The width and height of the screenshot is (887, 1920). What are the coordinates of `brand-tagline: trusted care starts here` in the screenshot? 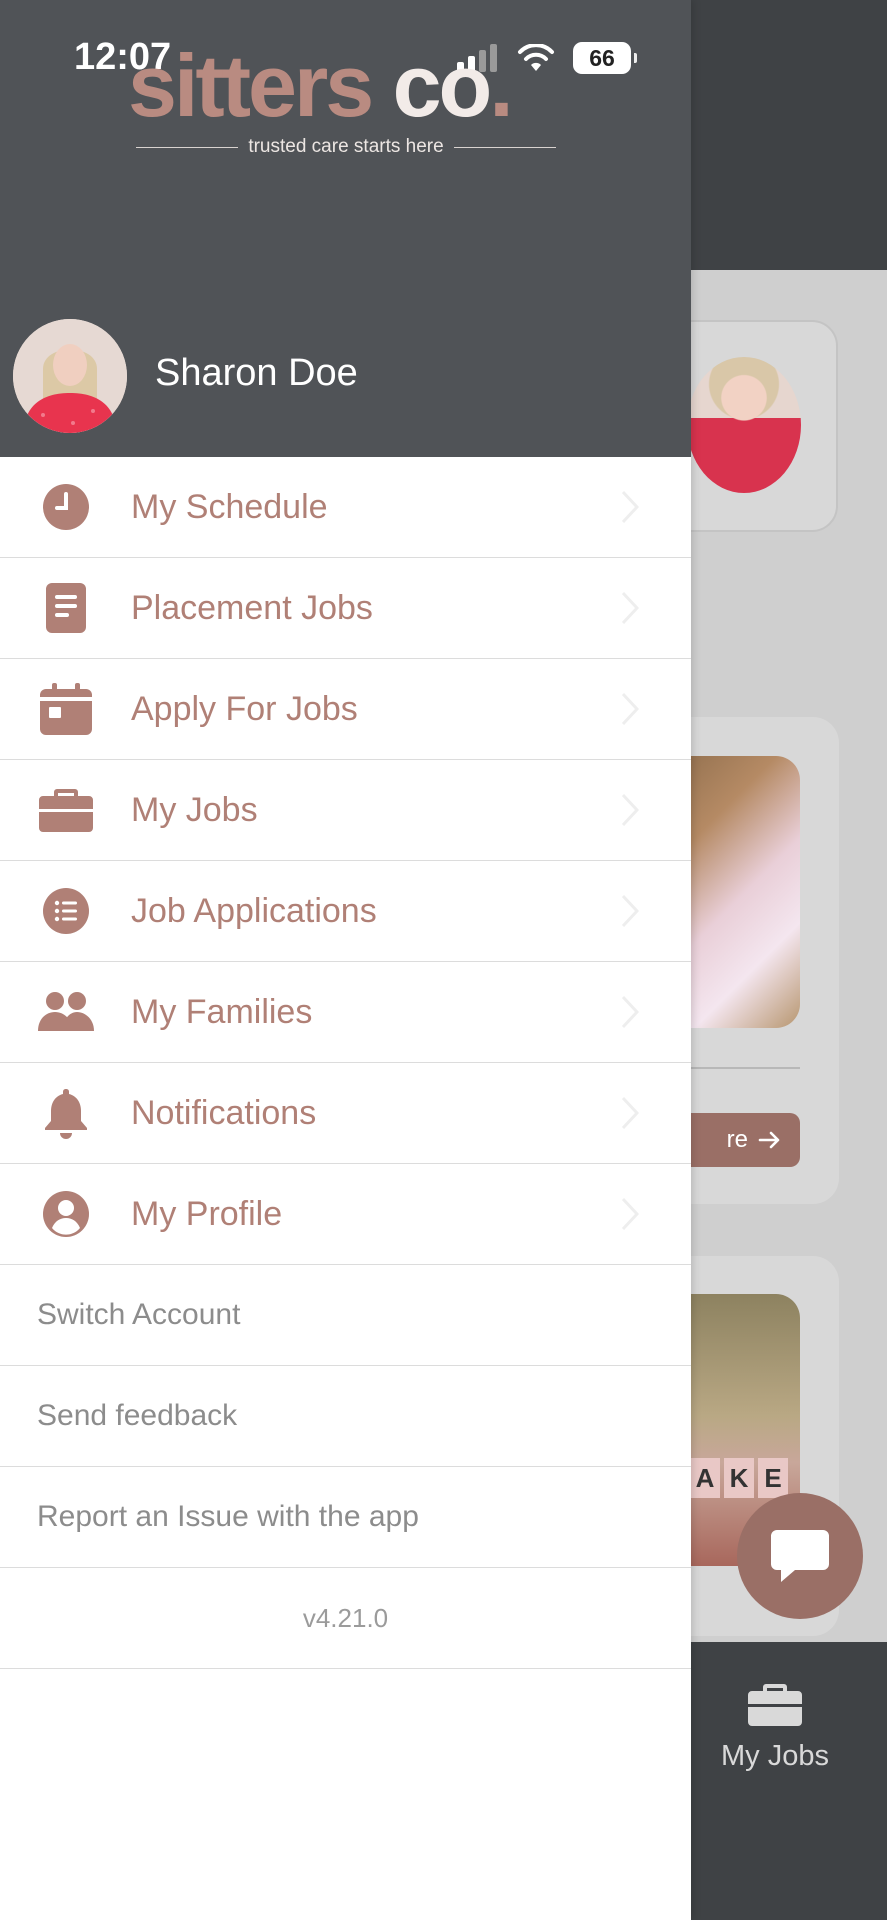 It's located at (346, 146).